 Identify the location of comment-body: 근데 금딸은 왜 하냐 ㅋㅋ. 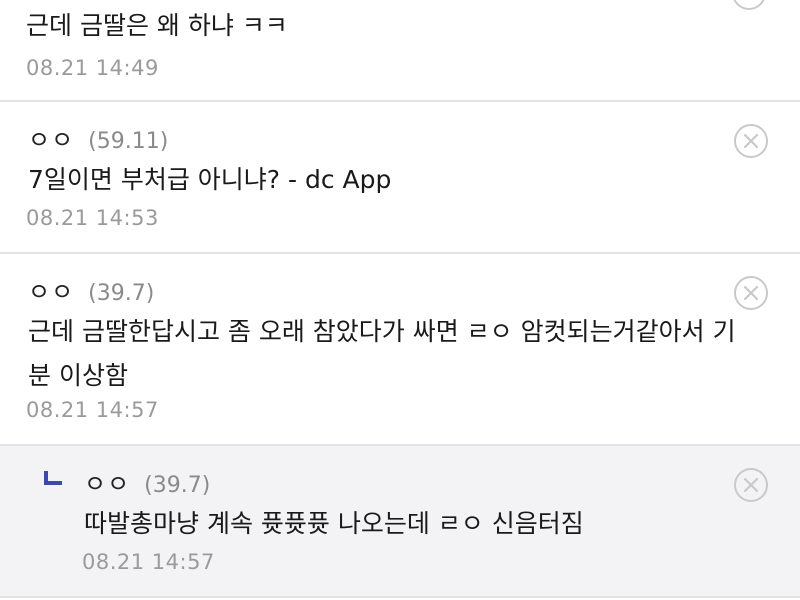
(157, 25).